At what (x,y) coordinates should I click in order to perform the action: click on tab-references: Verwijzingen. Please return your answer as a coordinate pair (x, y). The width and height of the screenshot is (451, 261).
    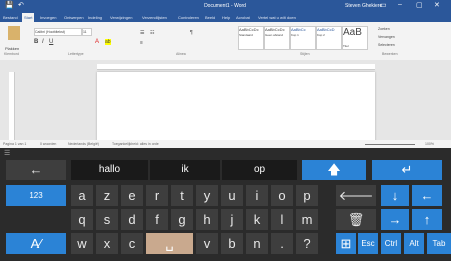
    Looking at the image, I should click on (121, 17).